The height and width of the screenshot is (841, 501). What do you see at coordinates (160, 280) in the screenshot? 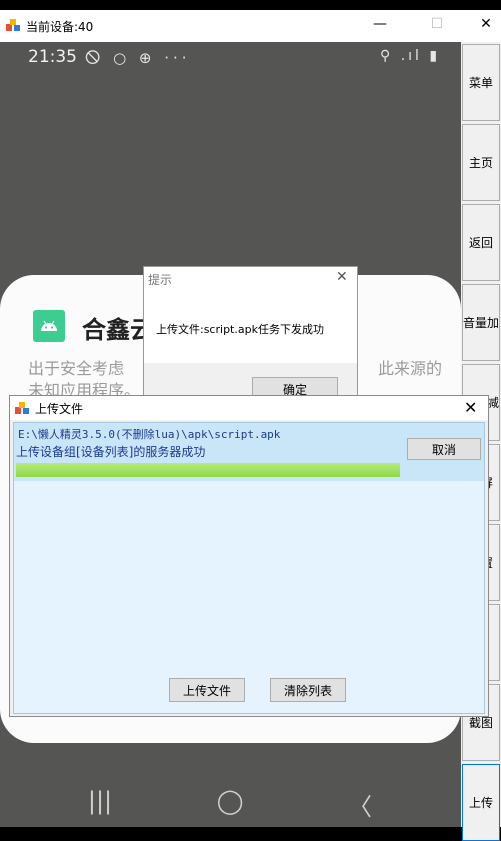
I see `message-box-title: 提示` at bounding box center [160, 280].